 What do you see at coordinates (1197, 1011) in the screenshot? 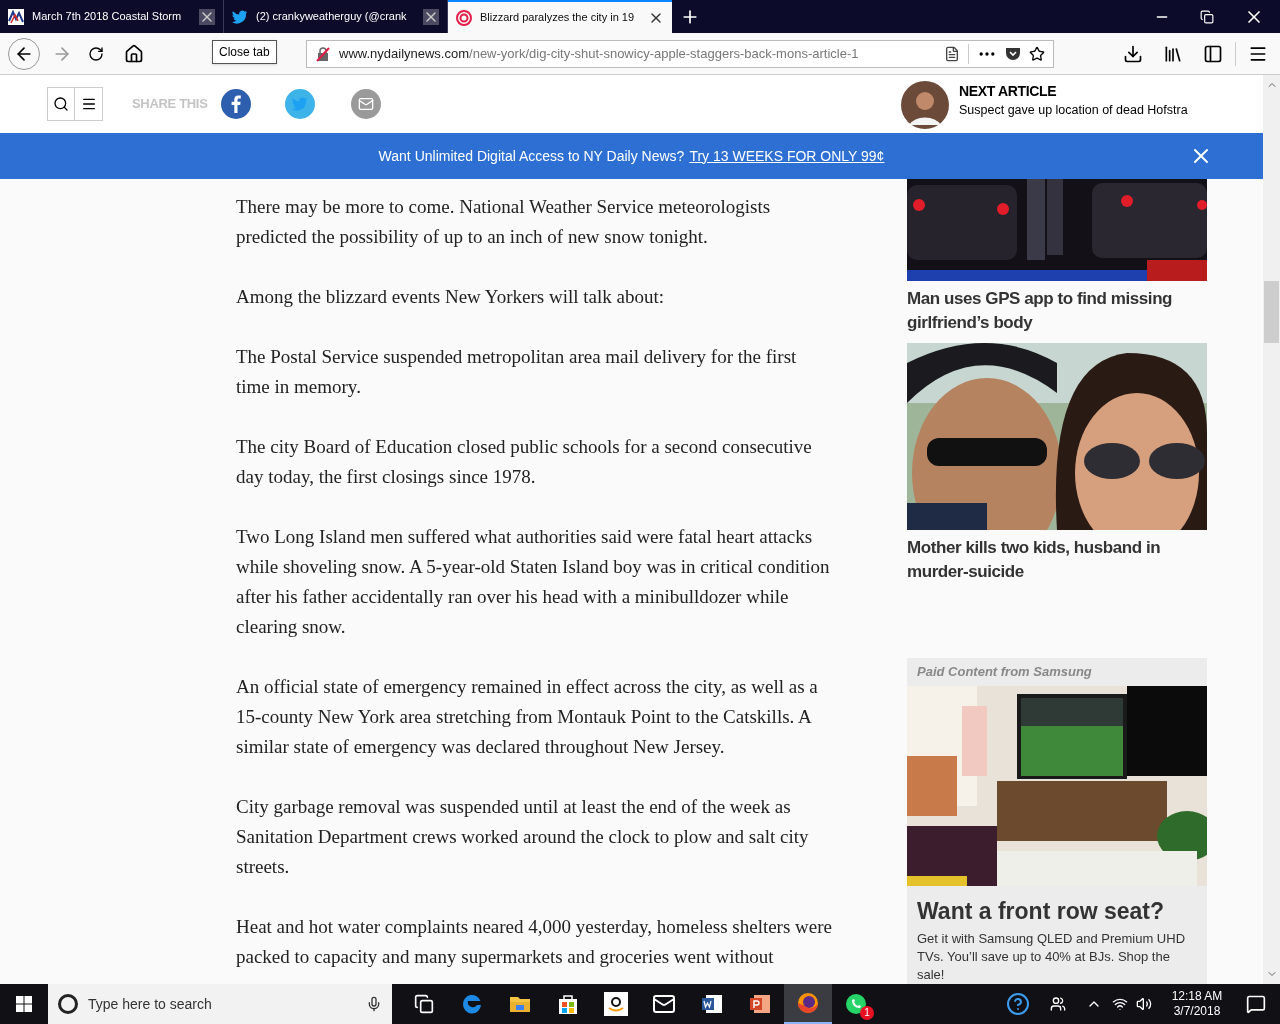
I see `clock-date: 3/7/2018` at bounding box center [1197, 1011].